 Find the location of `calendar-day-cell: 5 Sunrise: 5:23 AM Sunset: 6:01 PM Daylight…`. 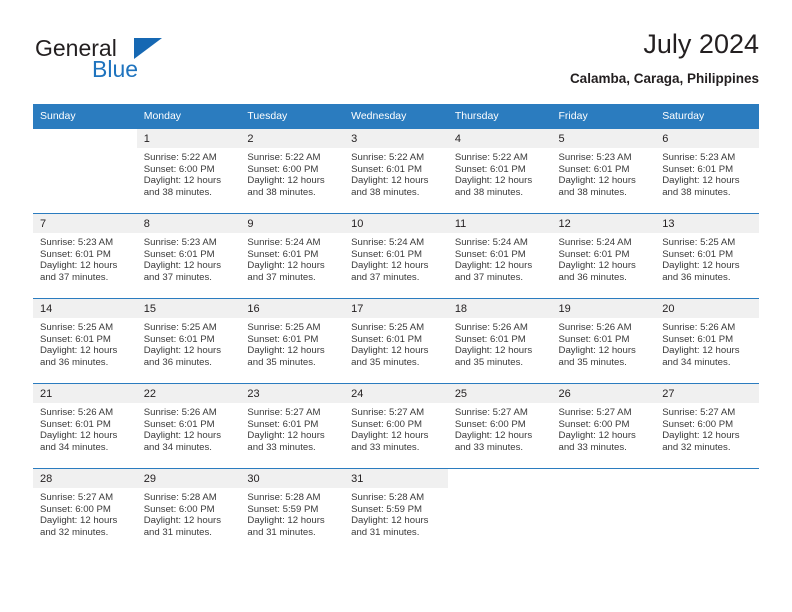

calendar-day-cell: 5 Sunrise: 5:23 AM Sunset: 6:01 PM Daylight… is located at coordinates (603, 171).